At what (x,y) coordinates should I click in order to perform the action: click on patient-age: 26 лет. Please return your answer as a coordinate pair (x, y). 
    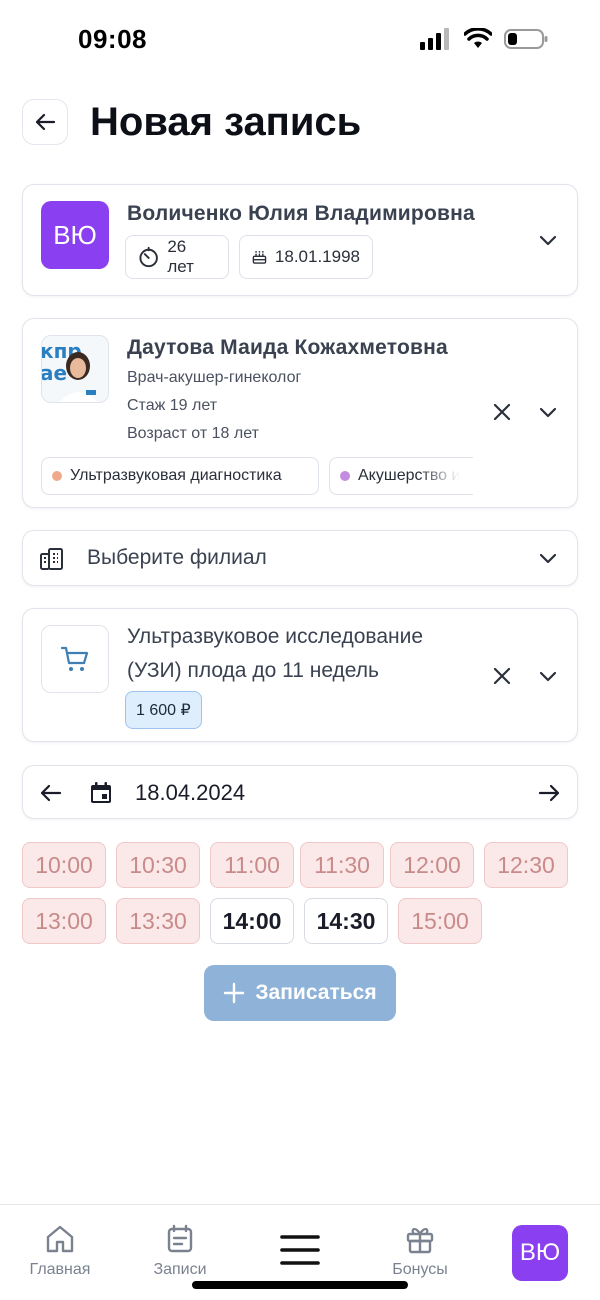
    Looking at the image, I should click on (180, 256).